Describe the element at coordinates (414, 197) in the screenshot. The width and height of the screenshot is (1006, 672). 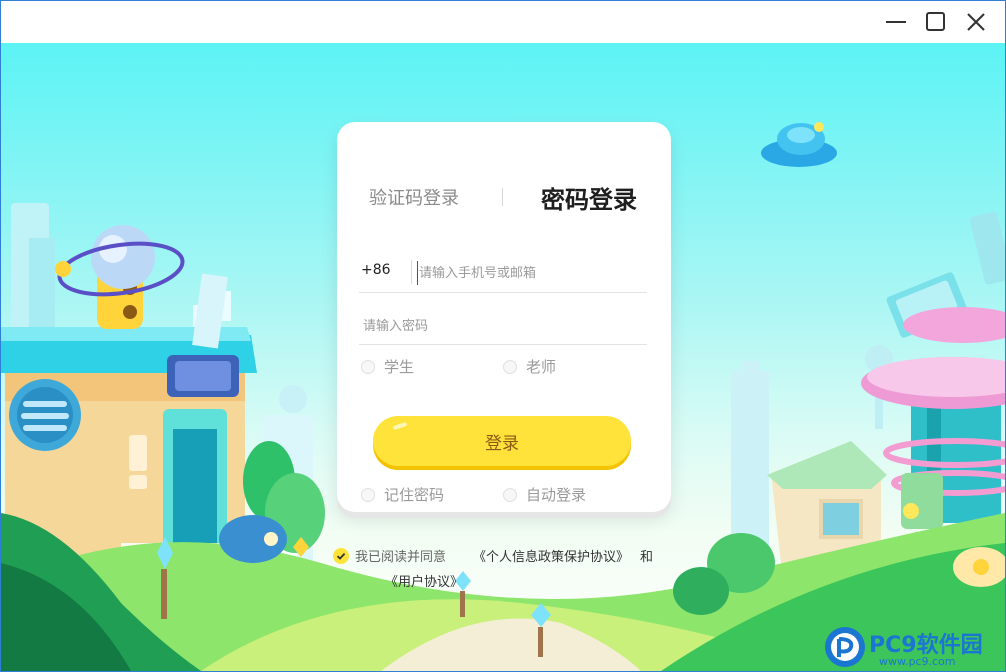
I see `tab-code-login: 验证码登录` at that location.